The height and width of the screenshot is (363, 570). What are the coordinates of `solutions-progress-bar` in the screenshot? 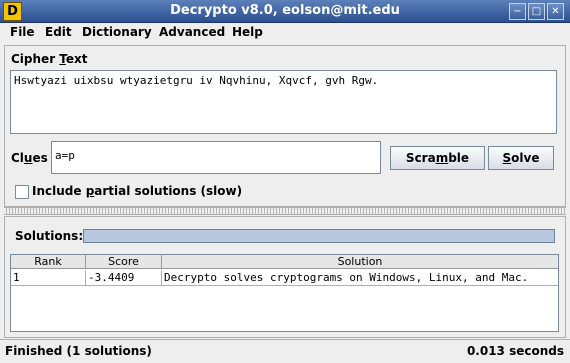 It's located at (319, 236).